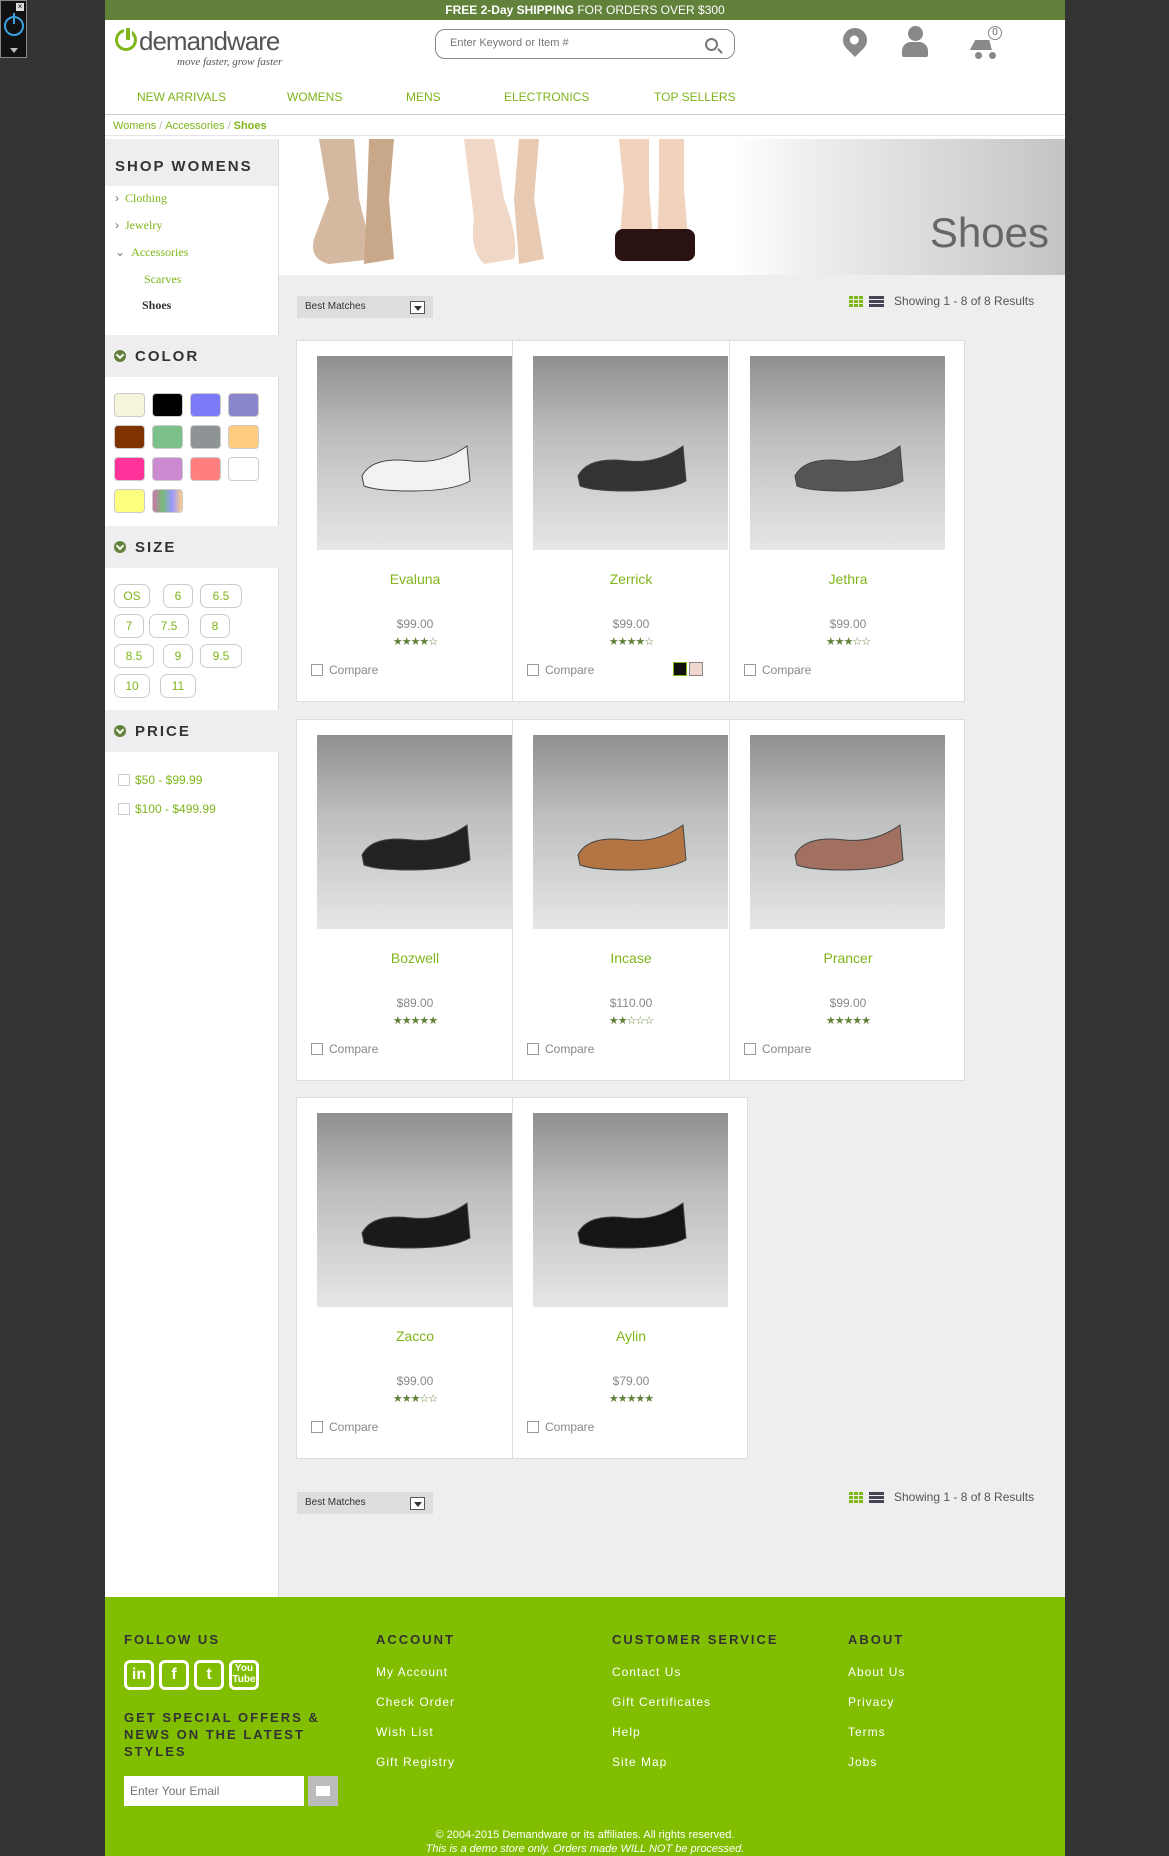  What do you see at coordinates (855, 40) in the screenshot?
I see `store-locator-icon` at bounding box center [855, 40].